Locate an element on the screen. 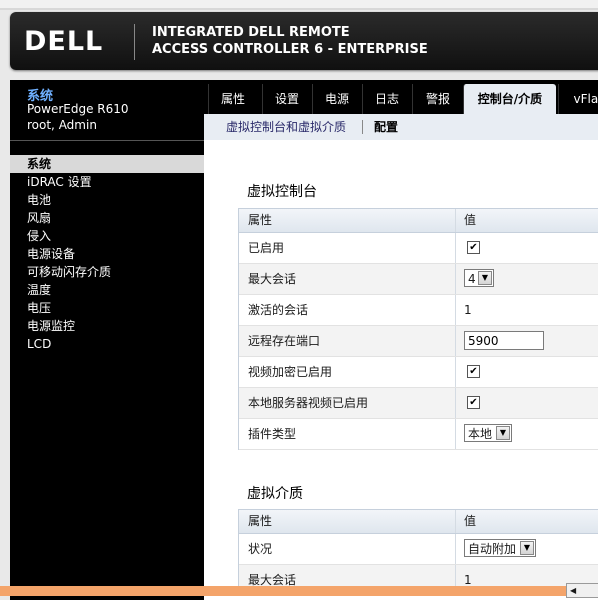 This screenshot has width=598, height=600. plugin-type-value: 本地 is located at coordinates (480, 434).